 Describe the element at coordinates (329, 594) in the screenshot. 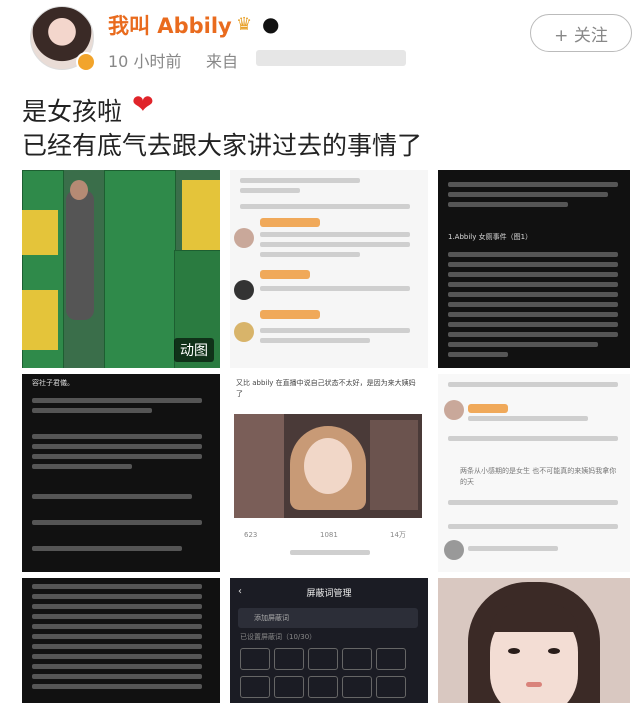

I see `cell8-title: 屏蔽词管理` at that location.